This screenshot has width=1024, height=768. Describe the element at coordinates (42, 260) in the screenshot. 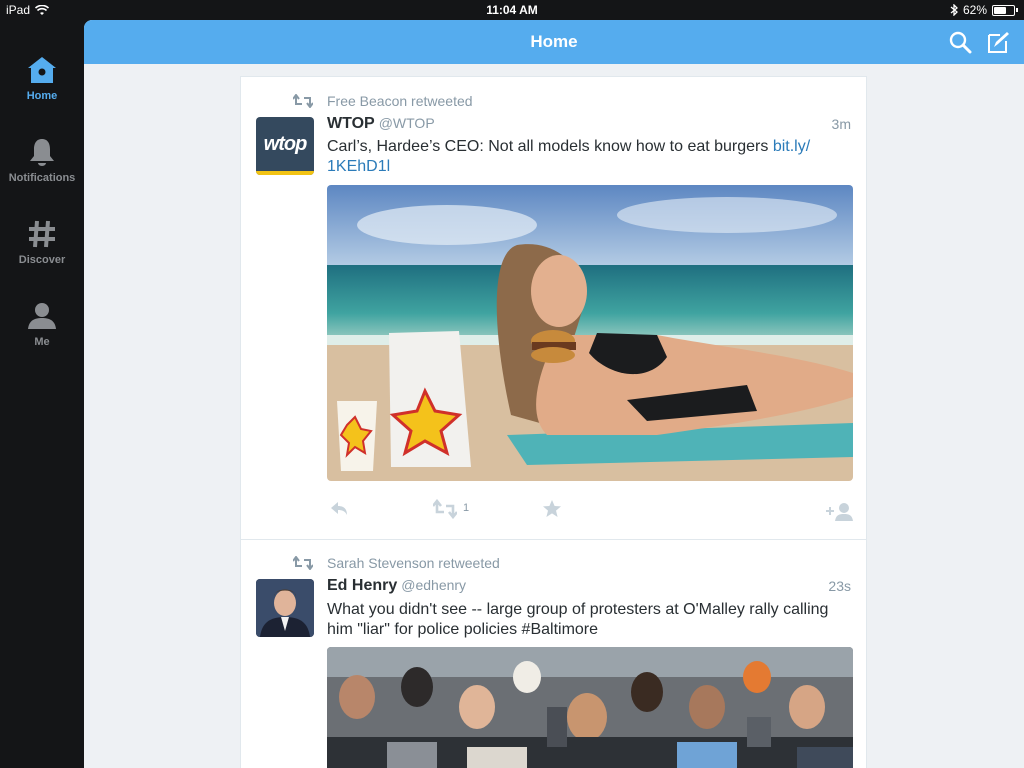

I see `sidebar-item-label: Discover` at that location.